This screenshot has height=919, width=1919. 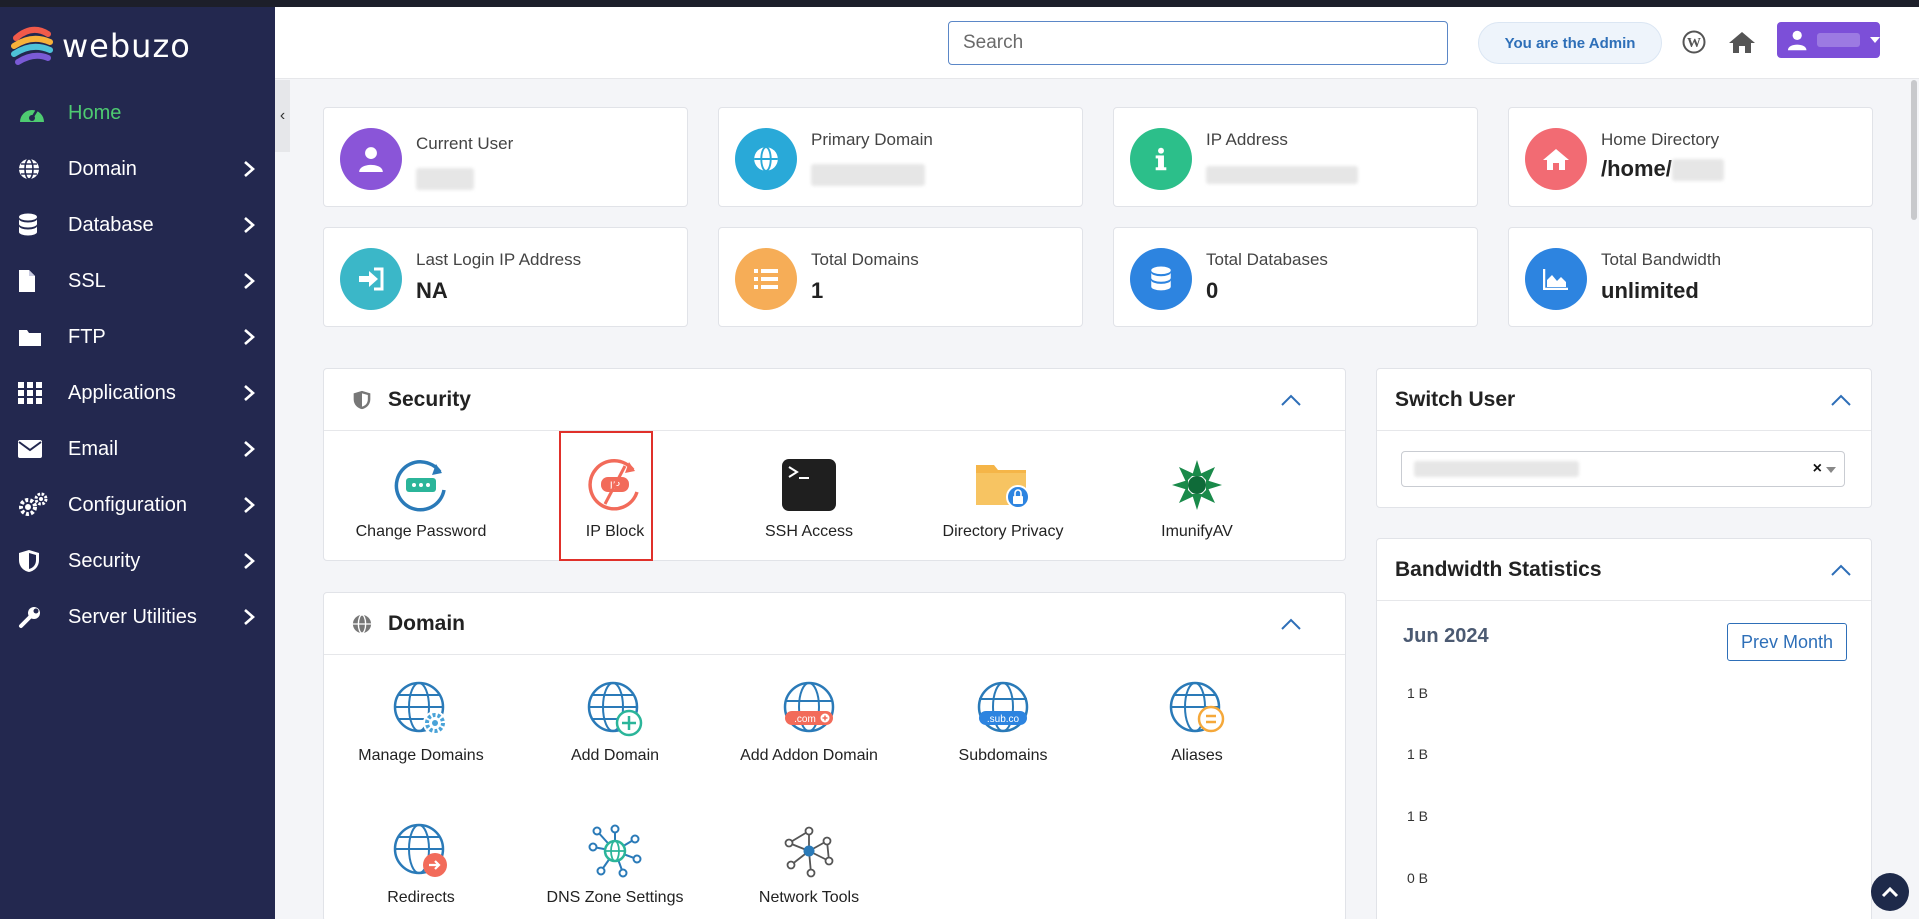 I want to click on prev-month-button: Prev Month, so click(x=1787, y=642).